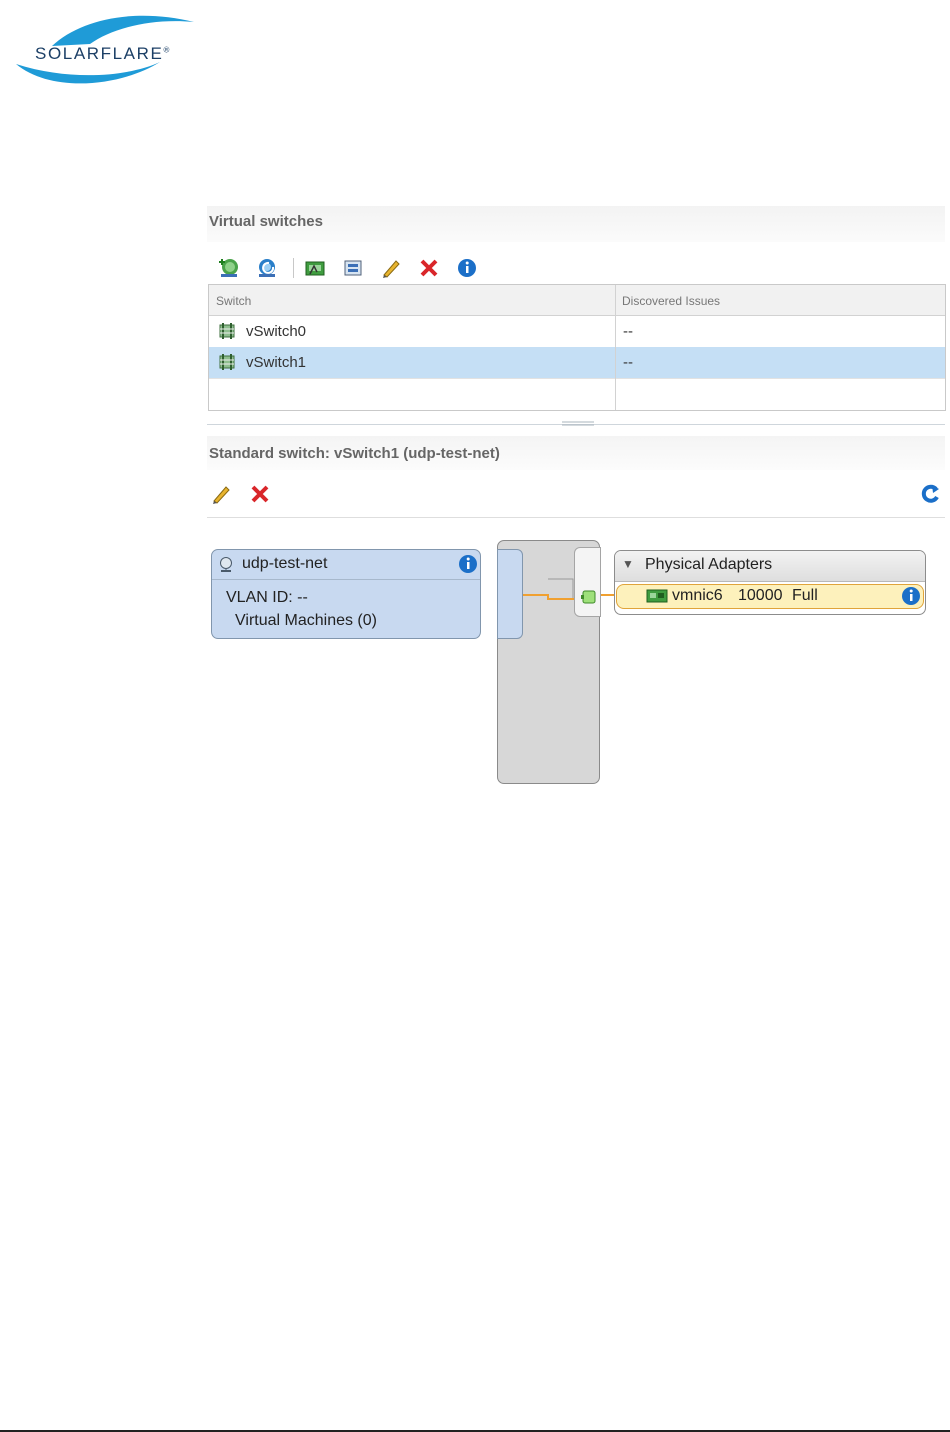  I want to click on add-networking-icon, so click(229, 268).